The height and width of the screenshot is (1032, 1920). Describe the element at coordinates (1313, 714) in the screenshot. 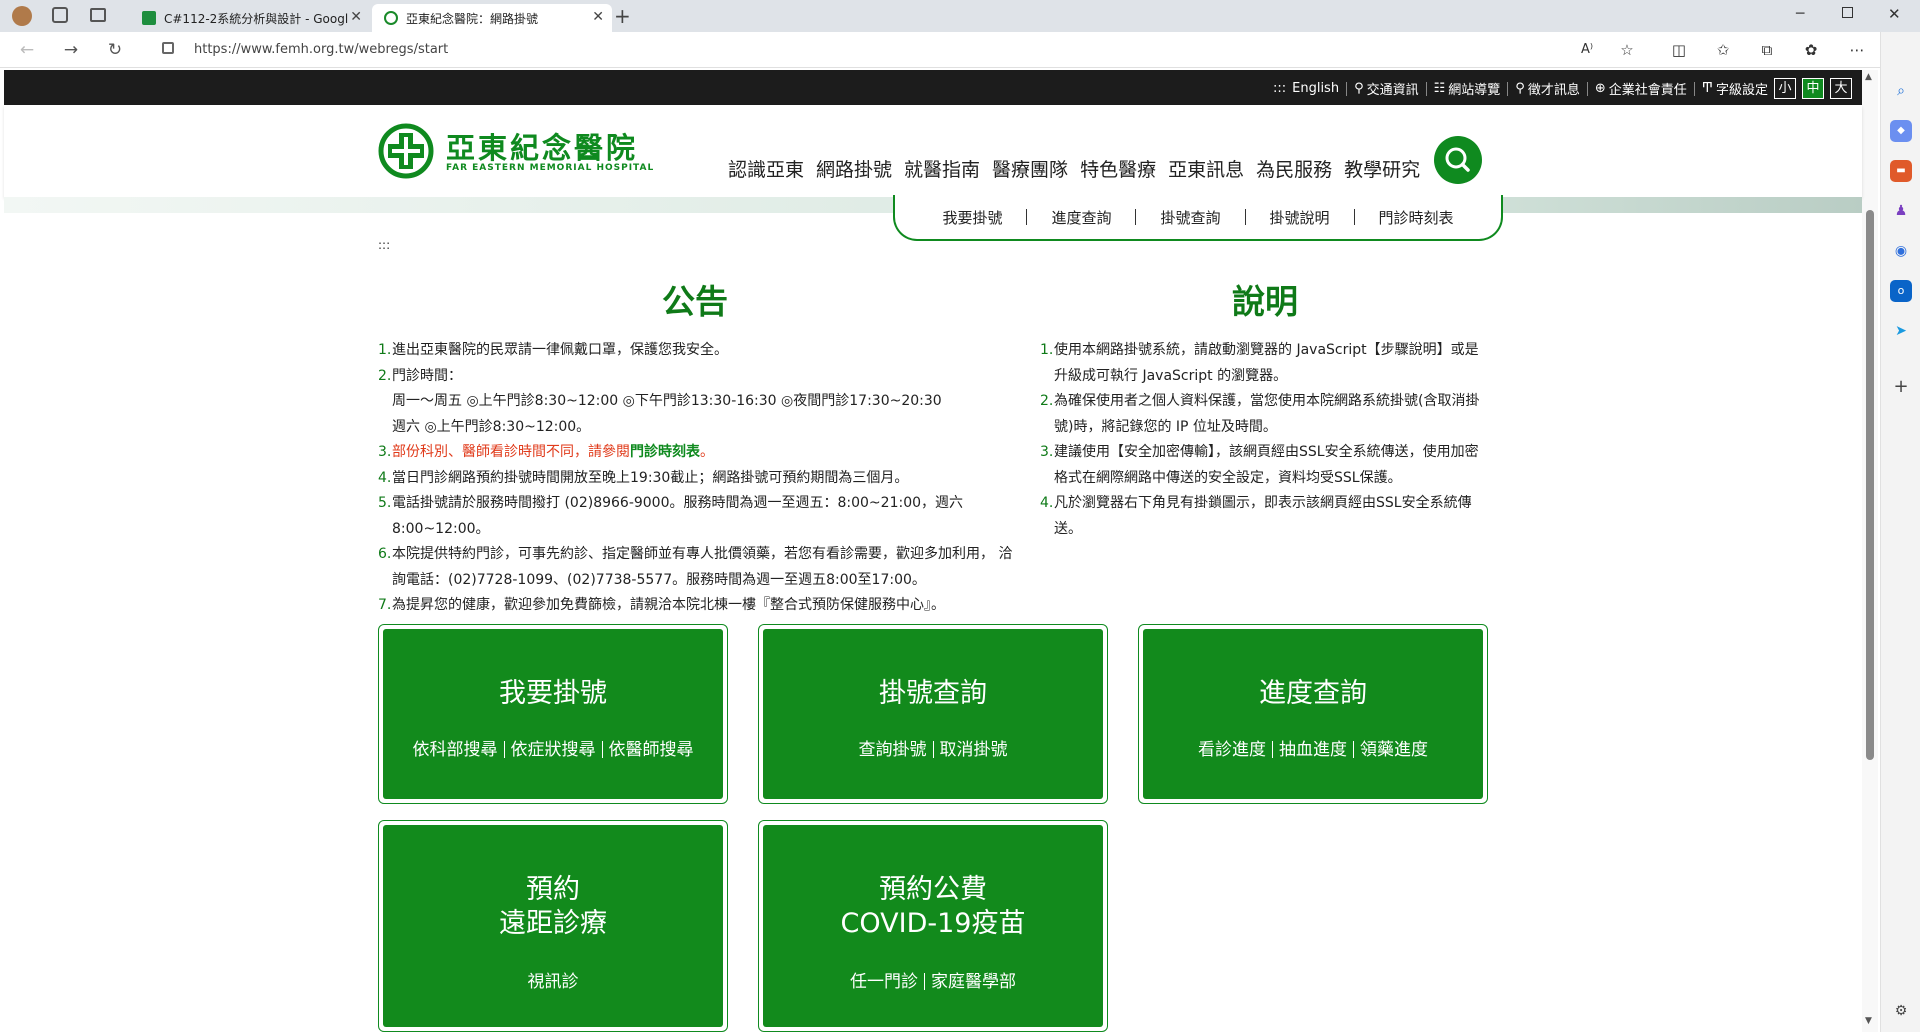

I see `card-progress: 進度查詢 看診進度 抽血進度 領藥進度` at that location.